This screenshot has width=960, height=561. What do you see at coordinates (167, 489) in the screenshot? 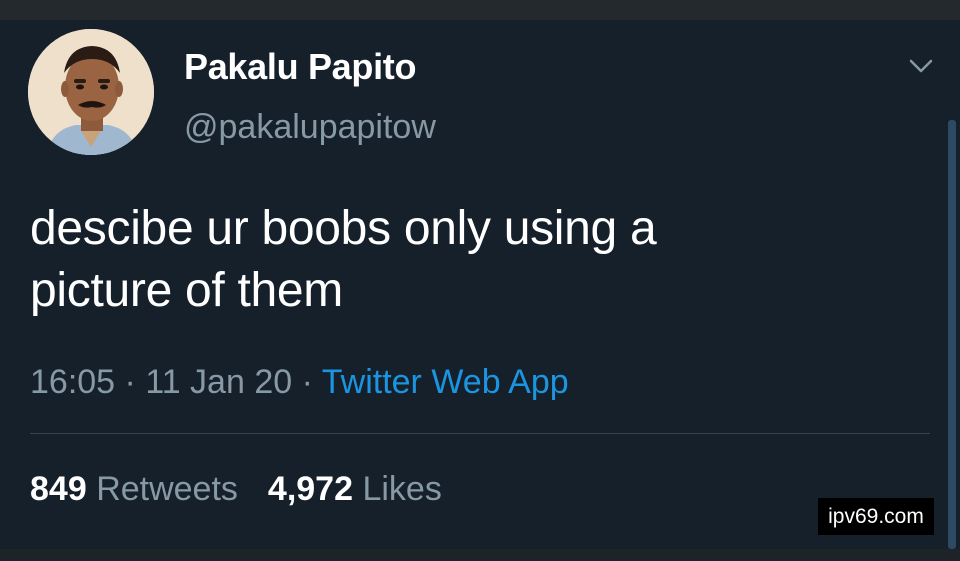
I see `retweets-label: Retweets` at bounding box center [167, 489].